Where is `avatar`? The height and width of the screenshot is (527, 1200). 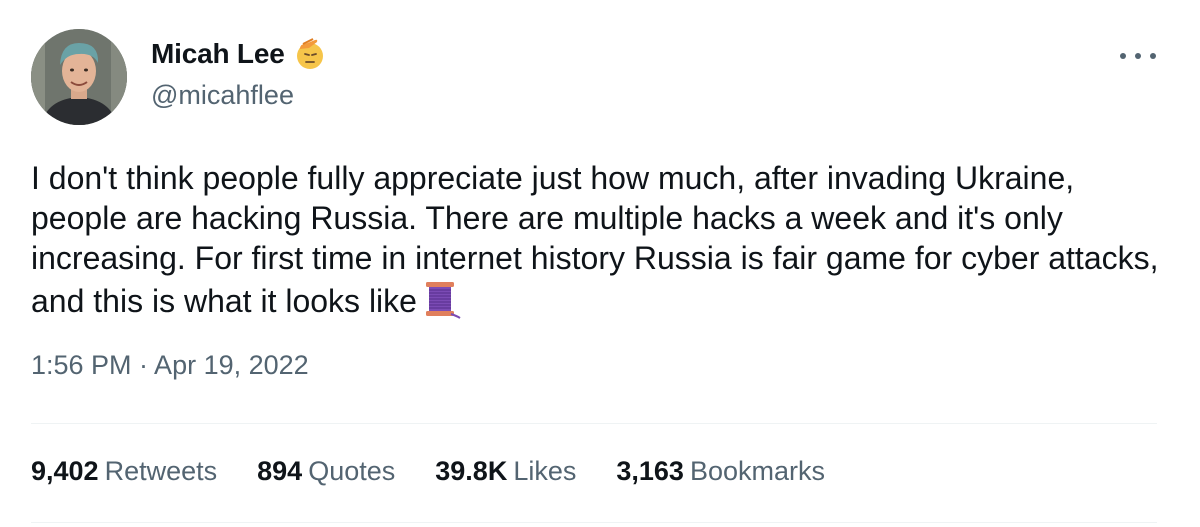
avatar is located at coordinates (79, 77).